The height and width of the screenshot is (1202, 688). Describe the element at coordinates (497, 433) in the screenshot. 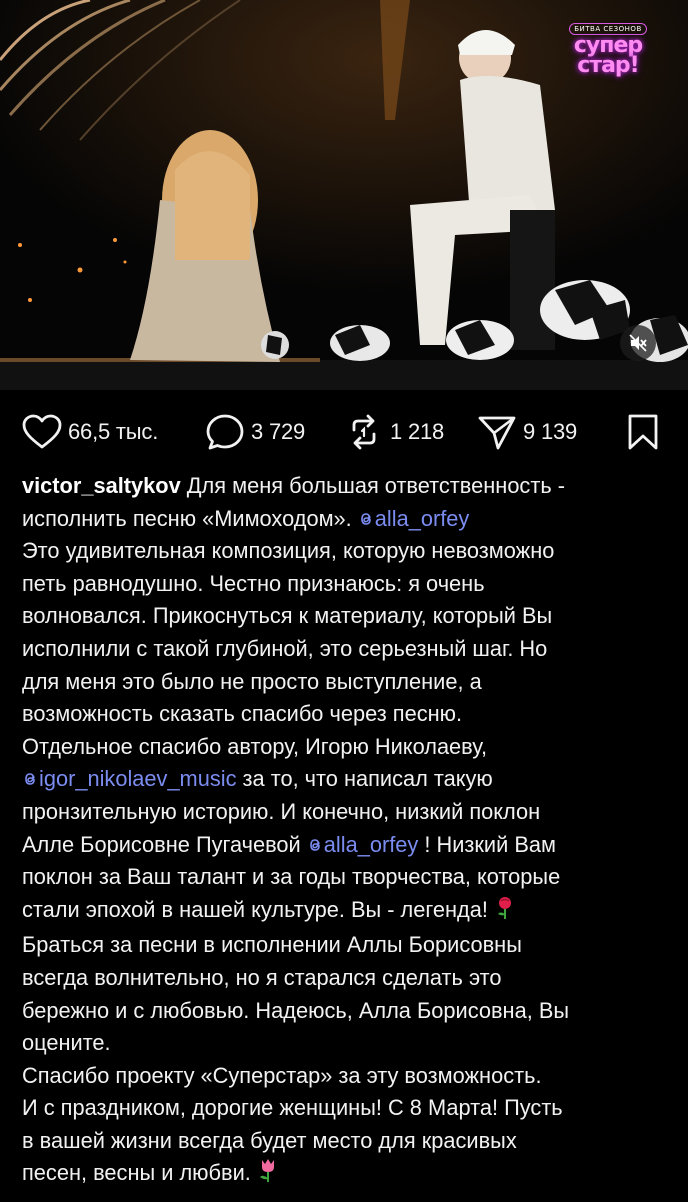

I see `send-paper-plane-icon` at that location.